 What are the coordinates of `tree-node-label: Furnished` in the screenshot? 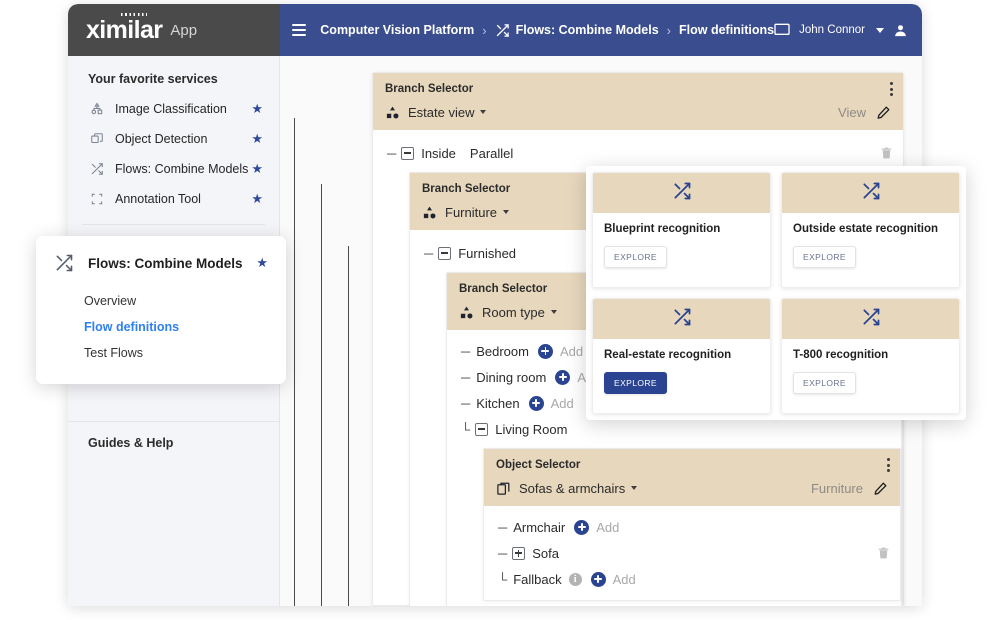 It's located at (487, 253).